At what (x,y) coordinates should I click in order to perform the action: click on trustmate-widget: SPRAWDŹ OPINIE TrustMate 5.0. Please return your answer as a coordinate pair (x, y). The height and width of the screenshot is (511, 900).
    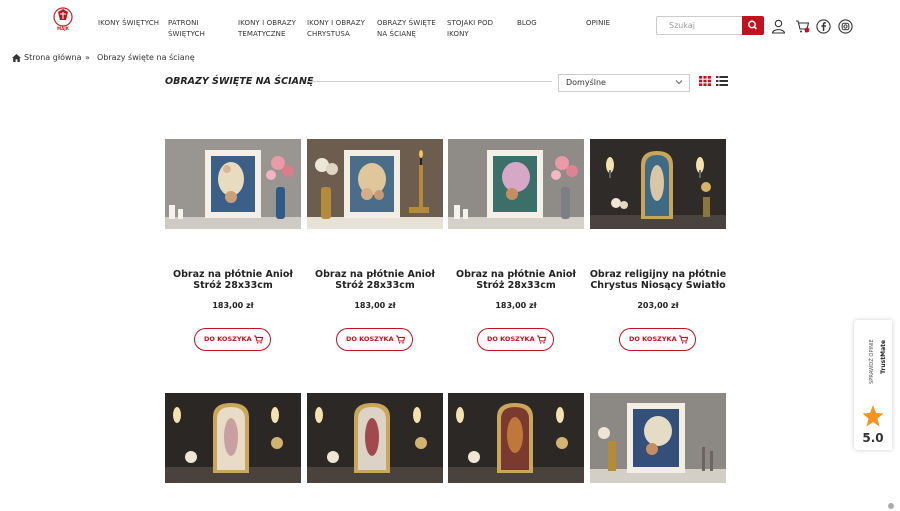
    Looking at the image, I should click on (873, 385).